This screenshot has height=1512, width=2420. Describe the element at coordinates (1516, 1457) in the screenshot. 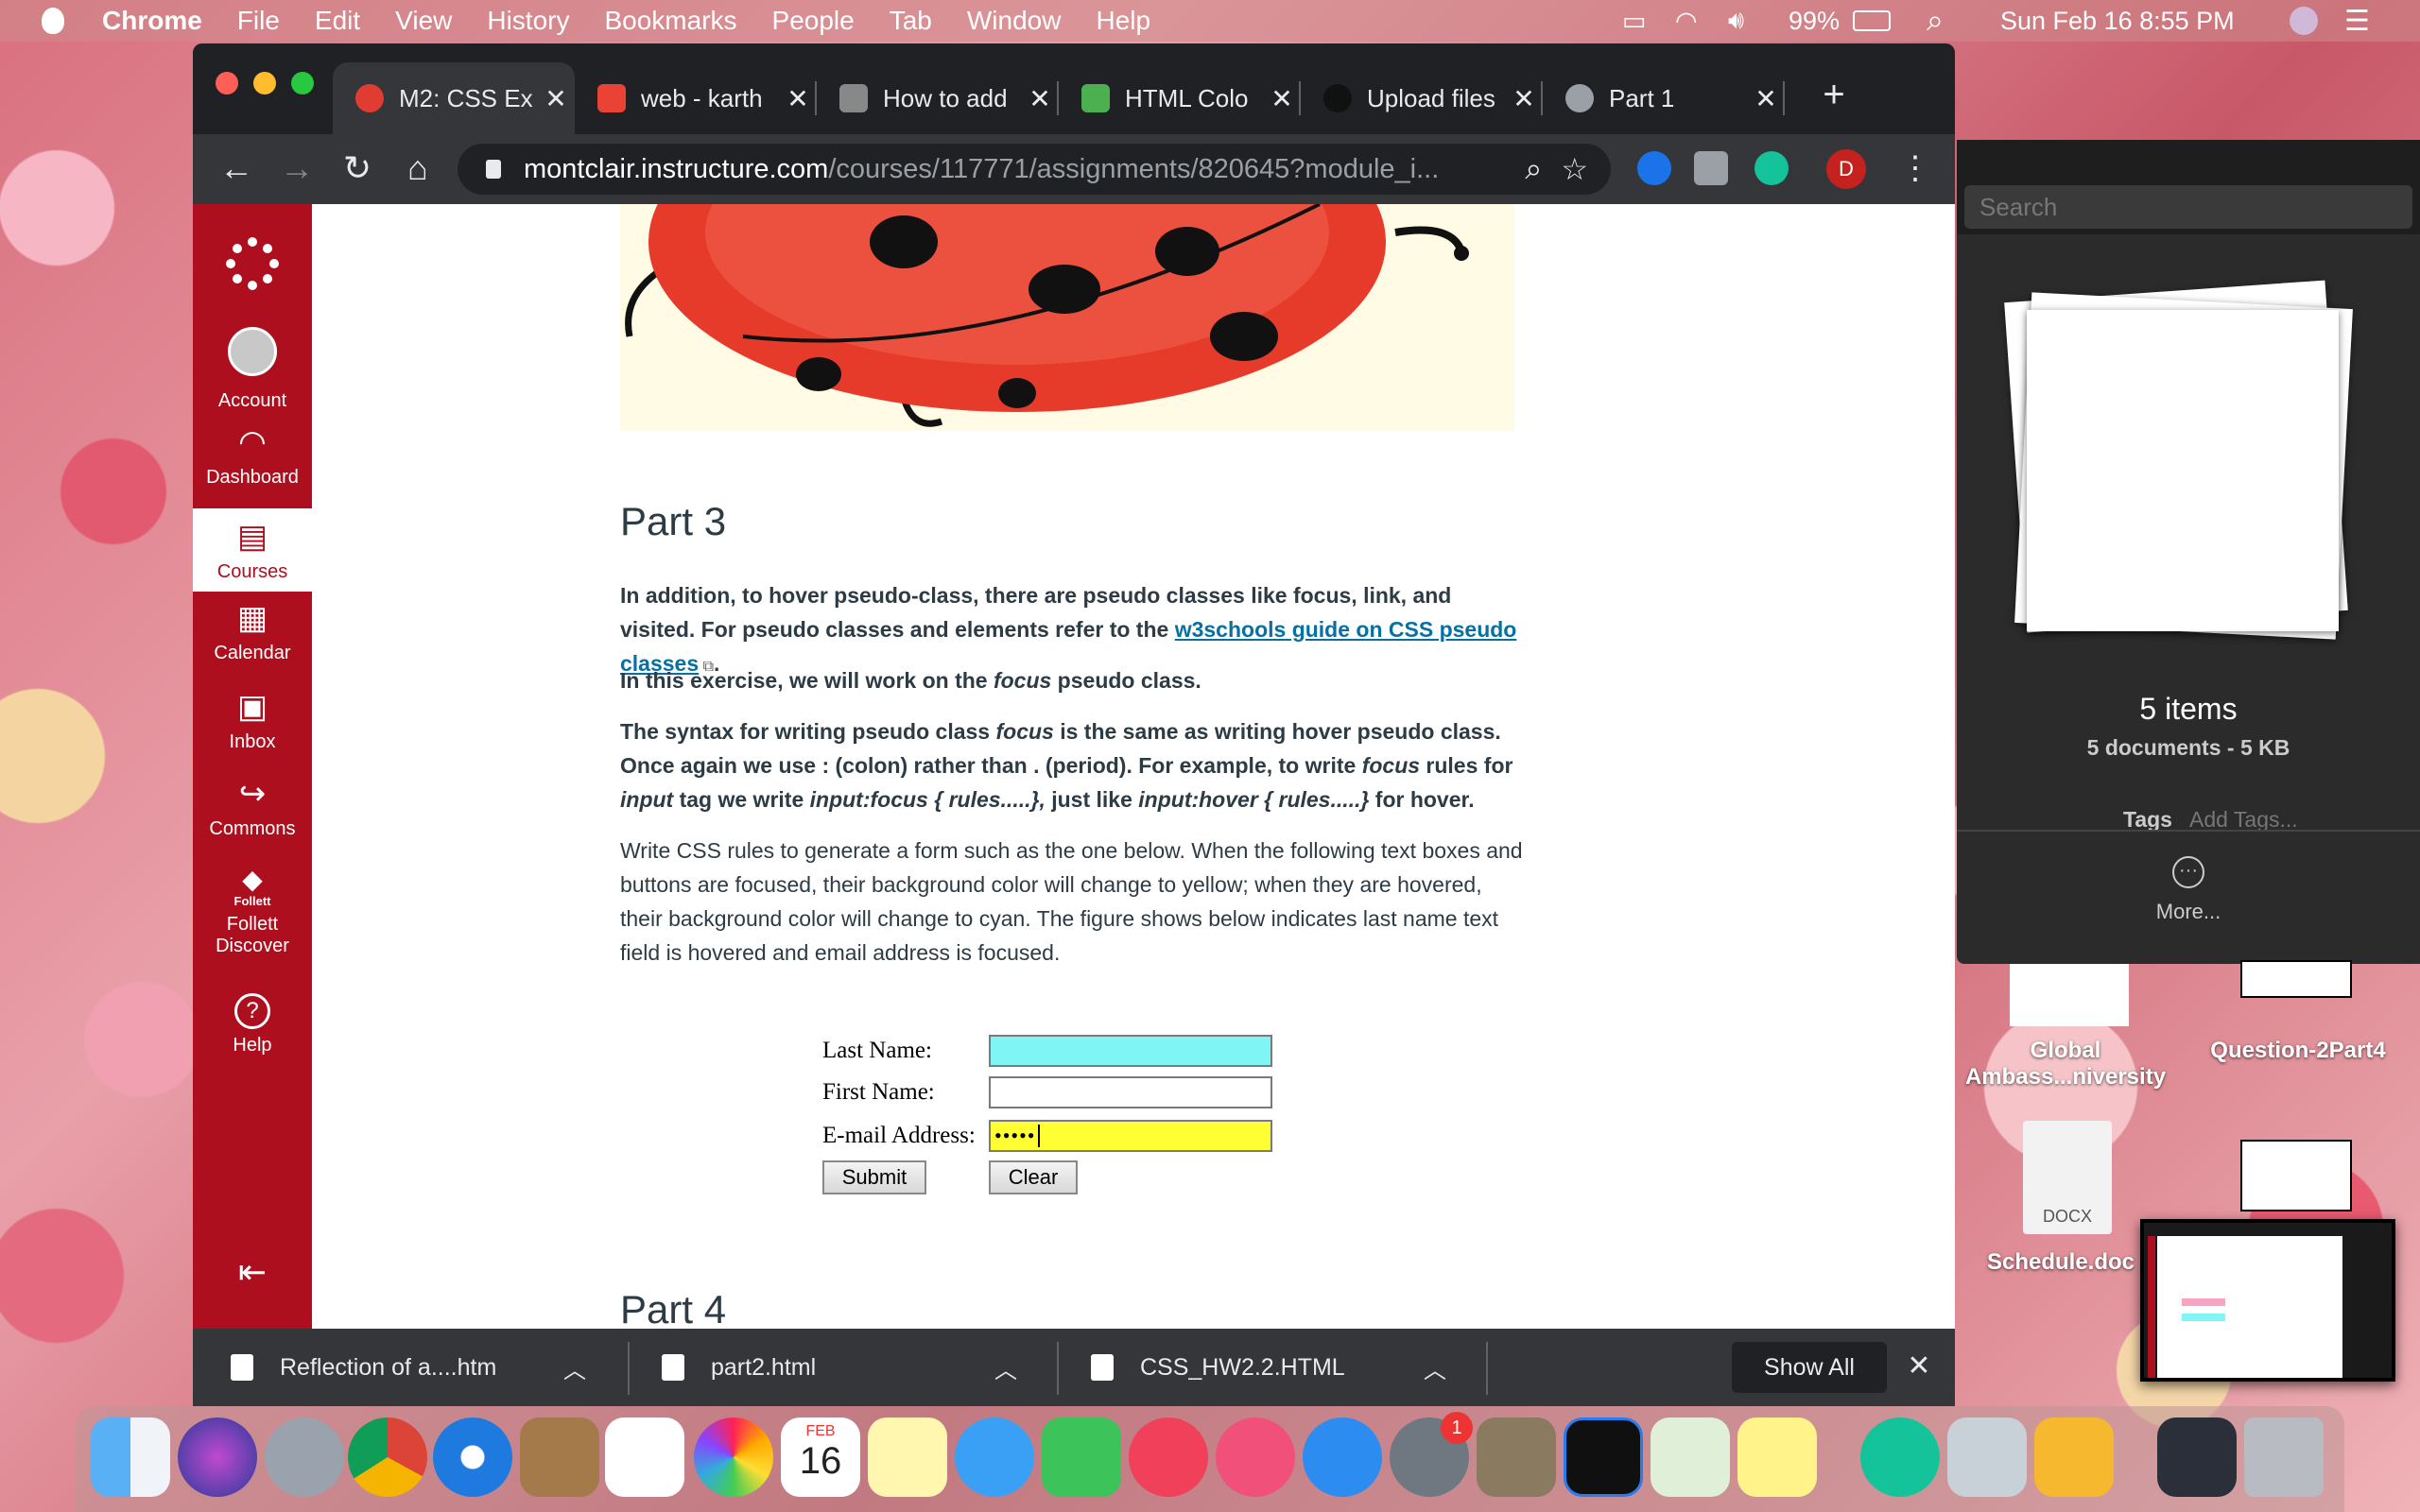

I see `calculator-icon` at that location.